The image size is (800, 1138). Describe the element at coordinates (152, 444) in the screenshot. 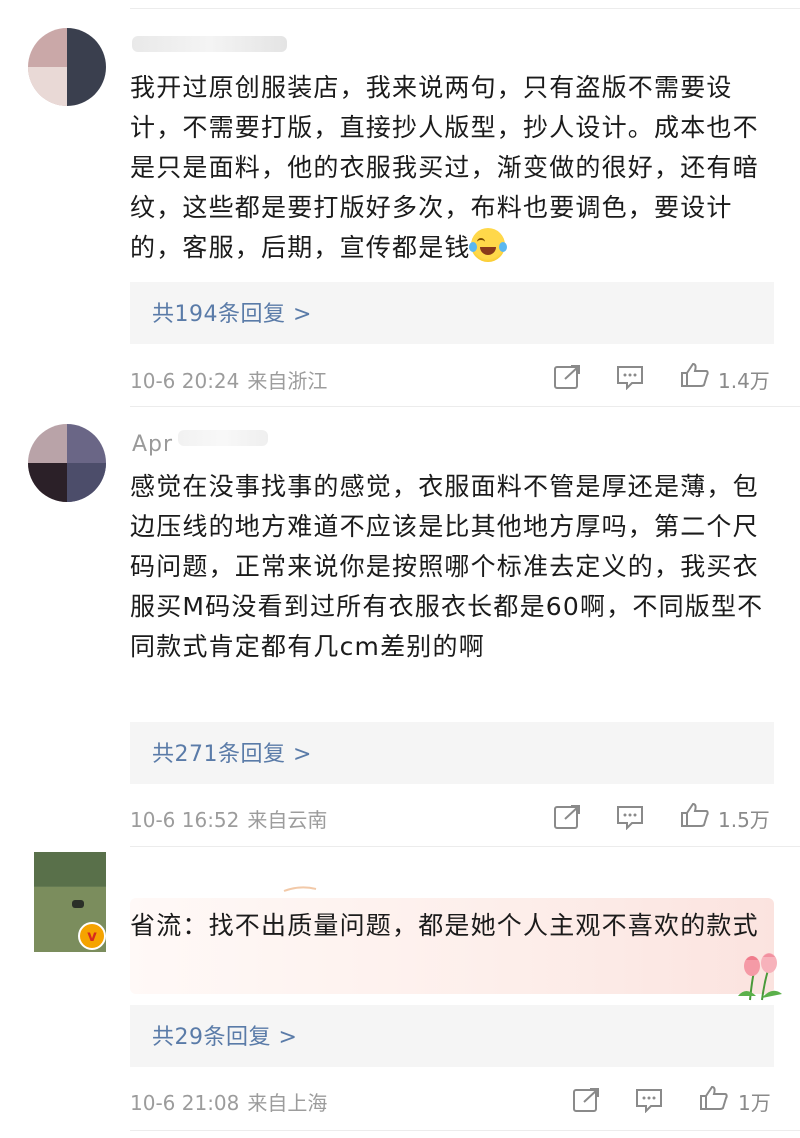

I see `username: Apr` at that location.